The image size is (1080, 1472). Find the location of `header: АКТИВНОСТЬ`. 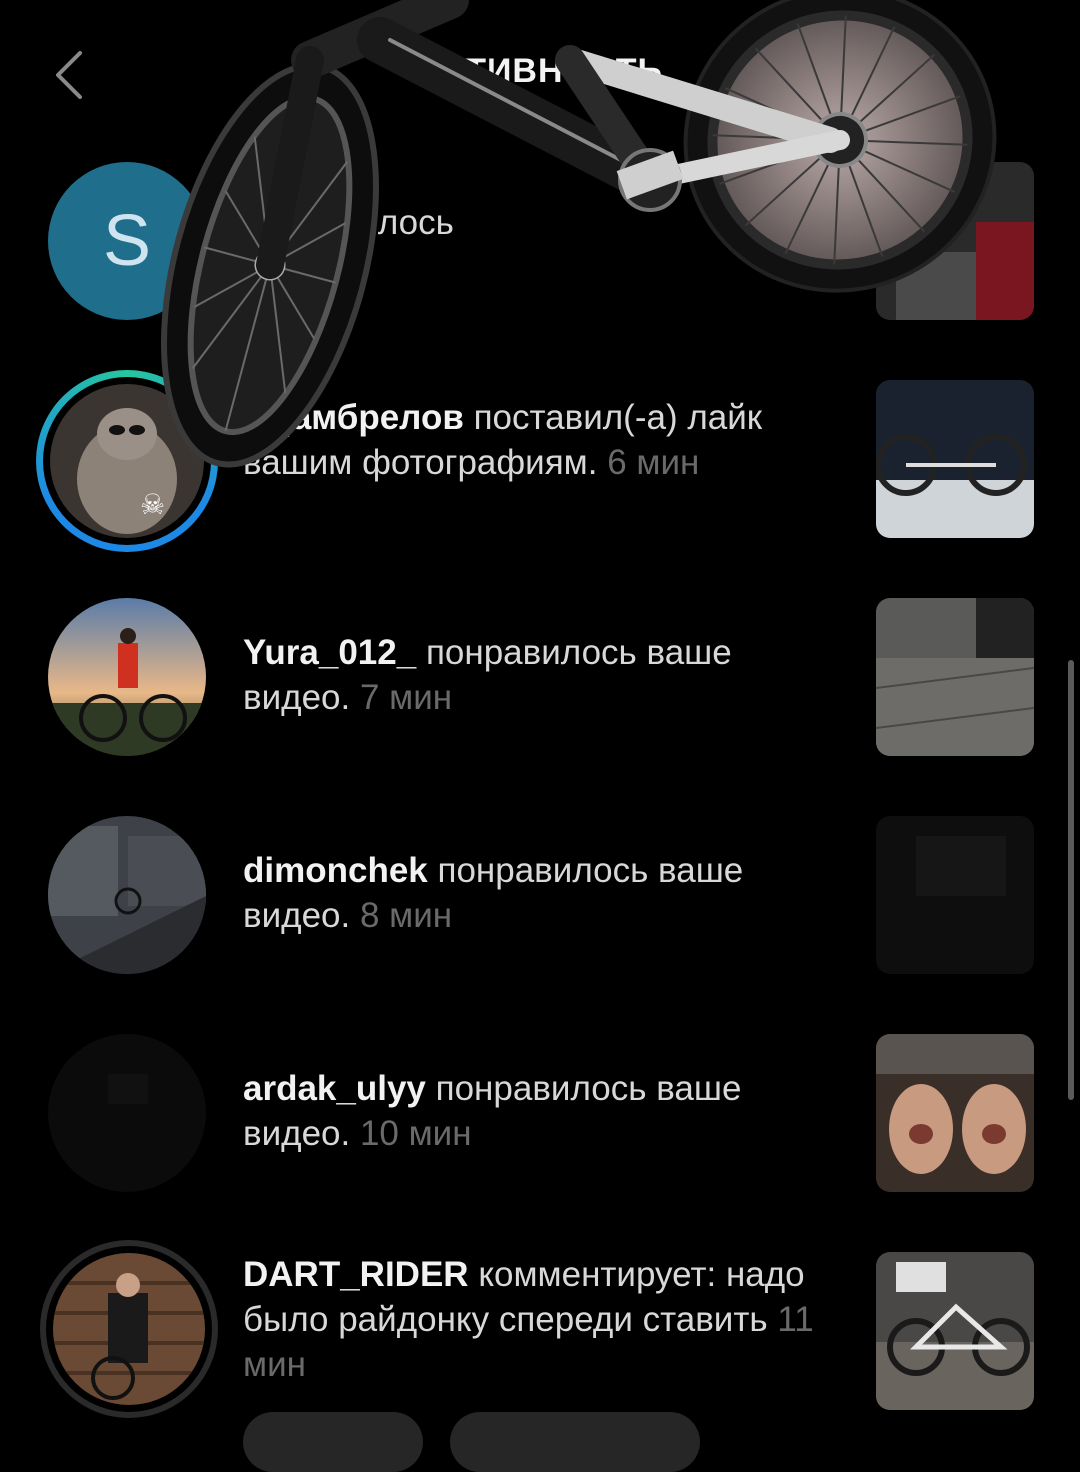

header: АКТИВНОСТЬ is located at coordinates (540, 75).